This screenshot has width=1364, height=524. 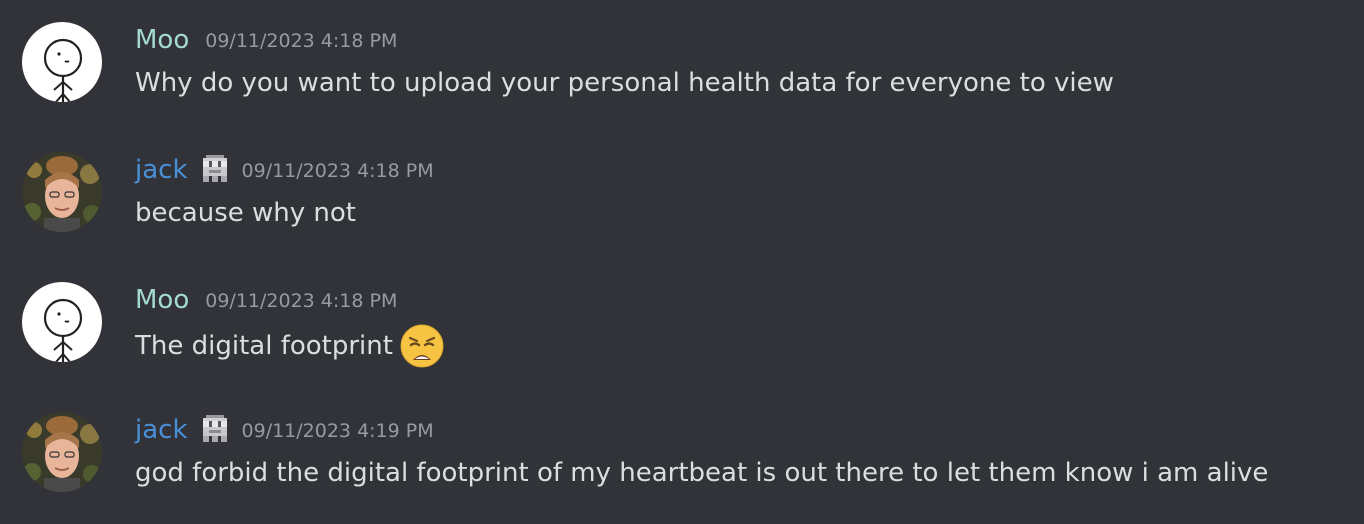 I want to click on weary-face-emoji-icon, so click(x=422, y=346).